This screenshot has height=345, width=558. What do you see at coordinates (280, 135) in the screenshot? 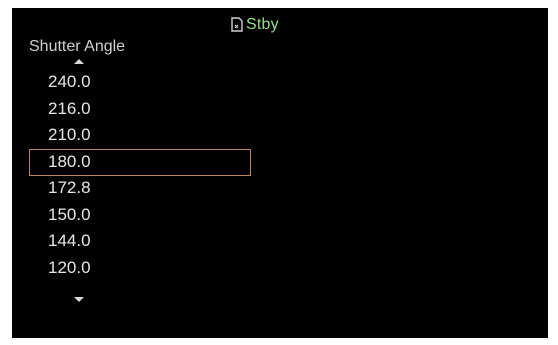
I see `list-item: 210.0` at bounding box center [280, 135].